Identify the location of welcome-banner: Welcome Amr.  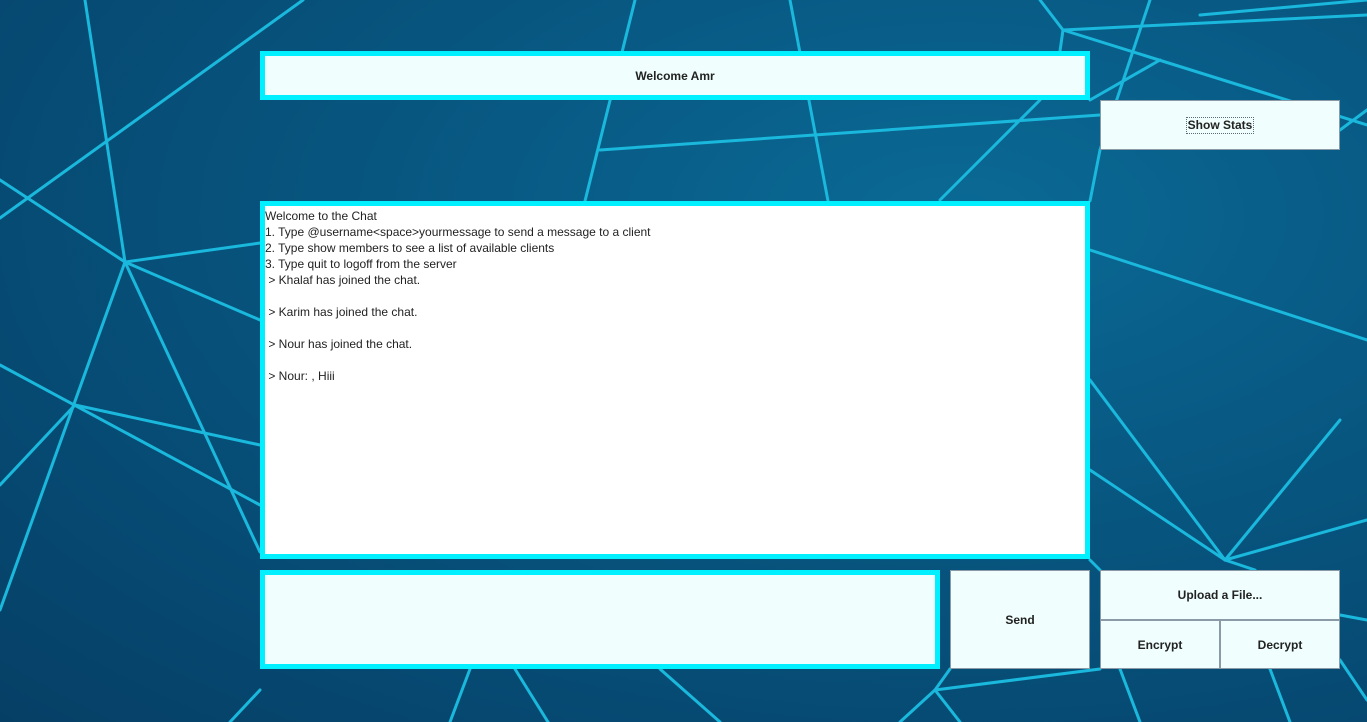
(675, 75).